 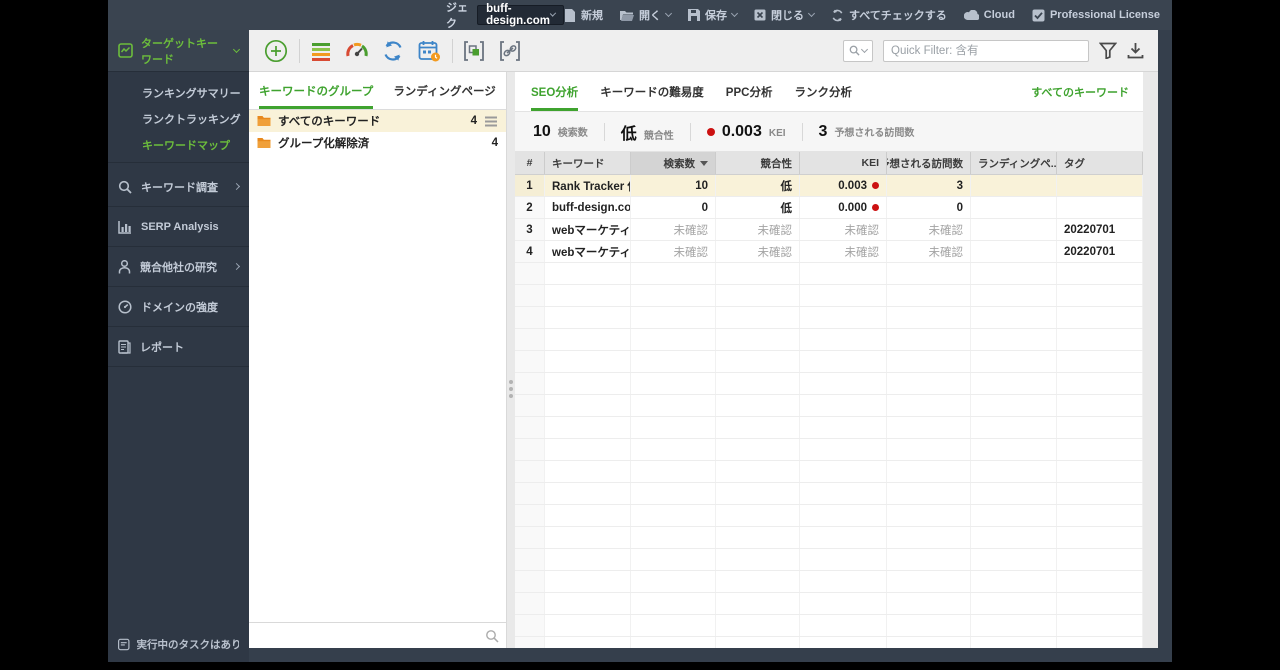 I want to click on table-row: 1Rank Tracker 使い10低0.0033, so click(x=829, y=186).